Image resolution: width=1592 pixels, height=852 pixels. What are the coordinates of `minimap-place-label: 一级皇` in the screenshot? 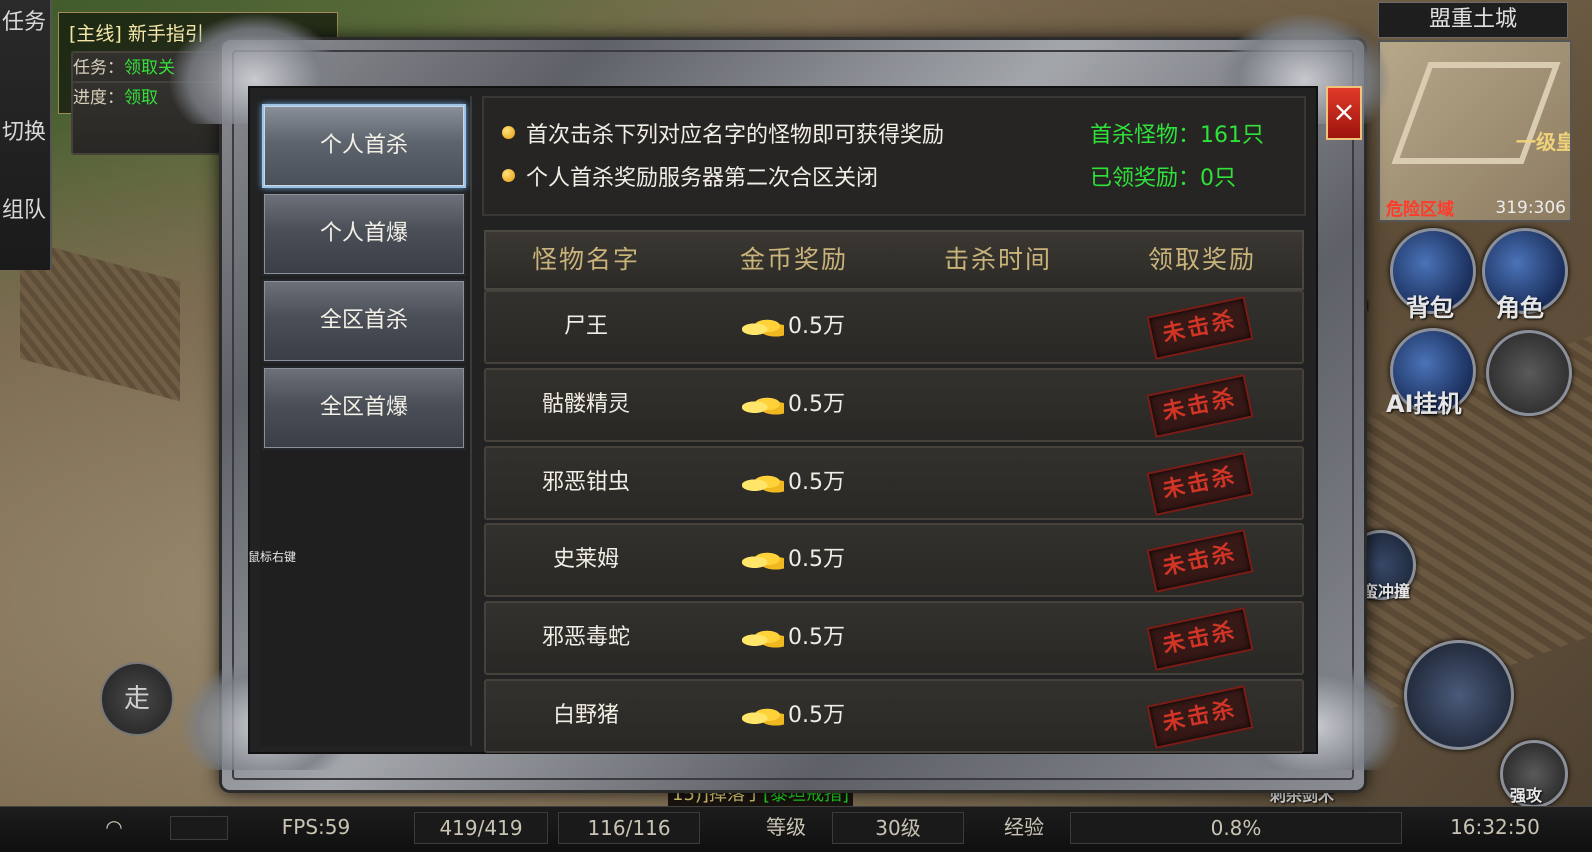 It's located at (1544, 142).